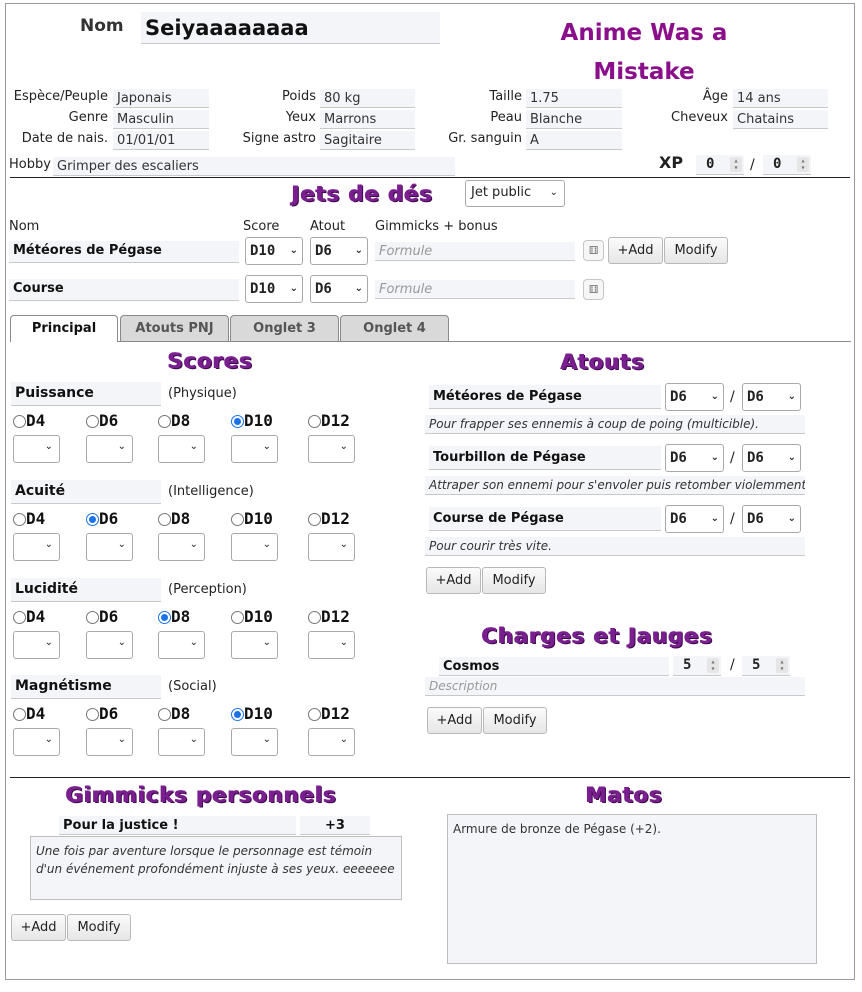  What do you see at coordinates (367, 119) in the screenshot?
I see `yeux-input: Marrons` at bounding box center [367, 119].